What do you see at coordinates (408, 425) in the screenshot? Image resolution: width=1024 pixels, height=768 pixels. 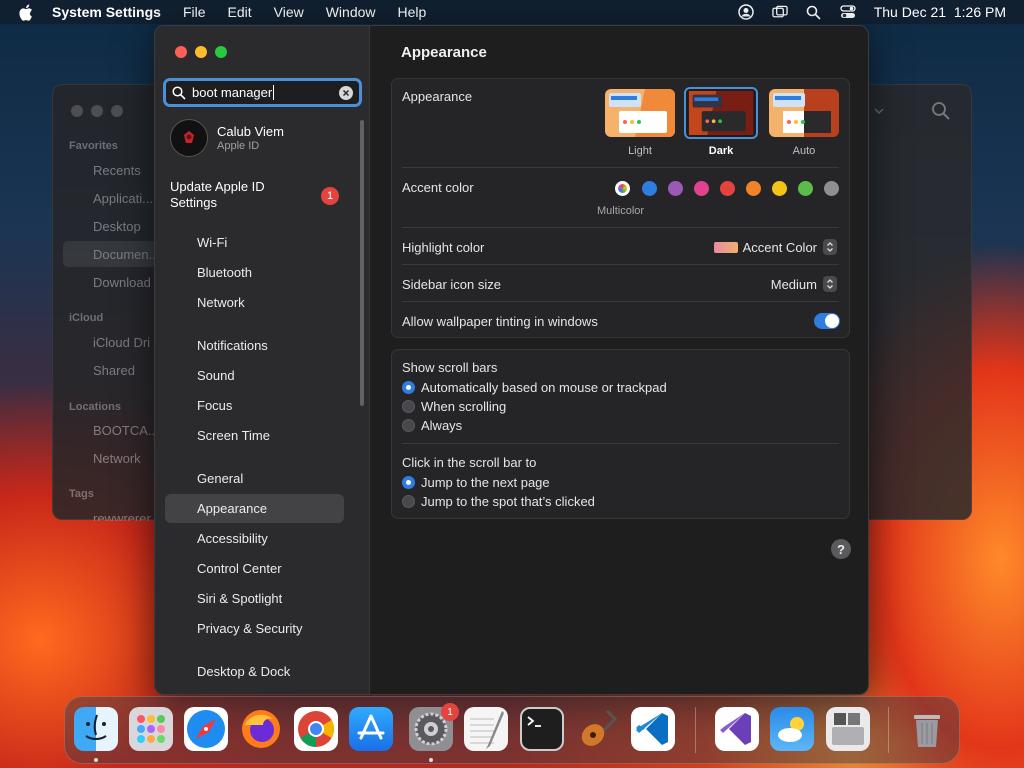 I see `scroll-always-radio` at bounding box center [408, 425].